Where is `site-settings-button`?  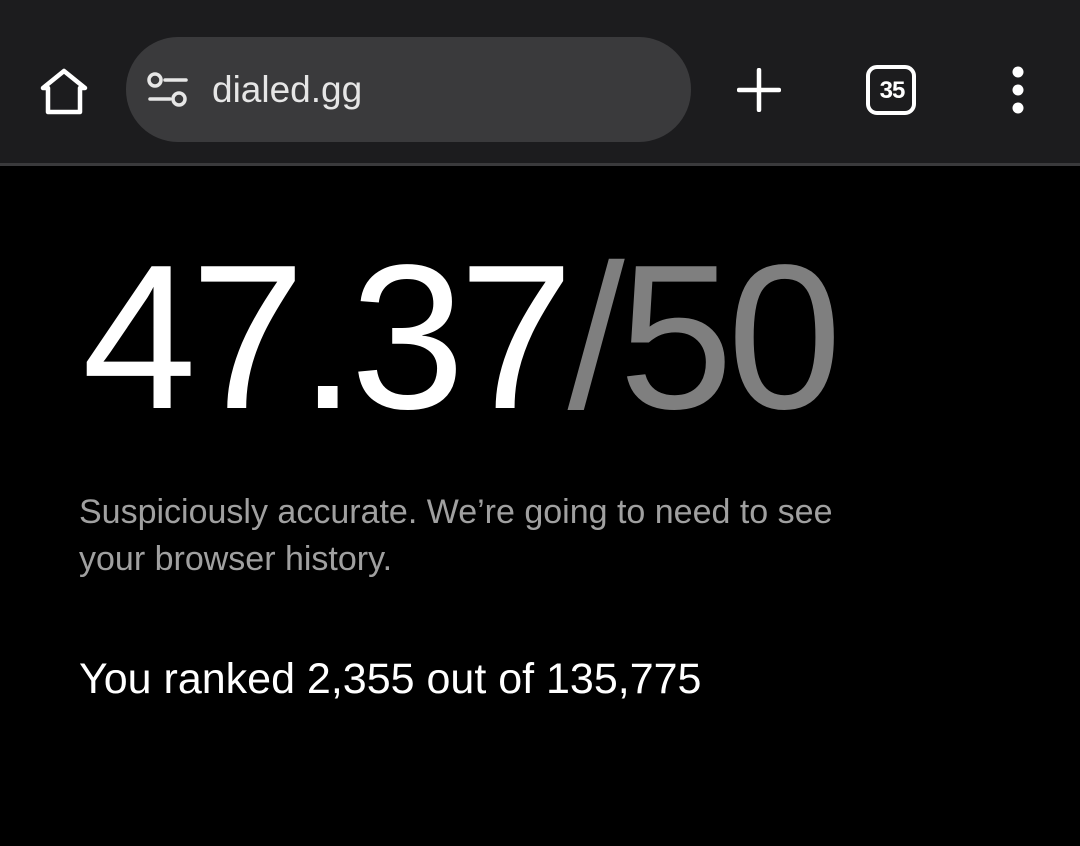 site-settings-button is located at coordinates (169, 91).